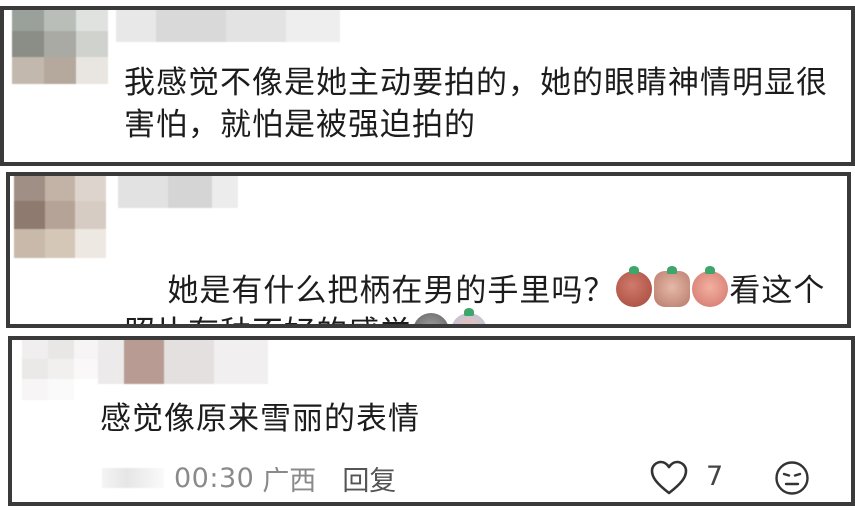  I want to click on comment-text-part-1: 她是有什么把柄在男的手里吗？, so click(391, 291).